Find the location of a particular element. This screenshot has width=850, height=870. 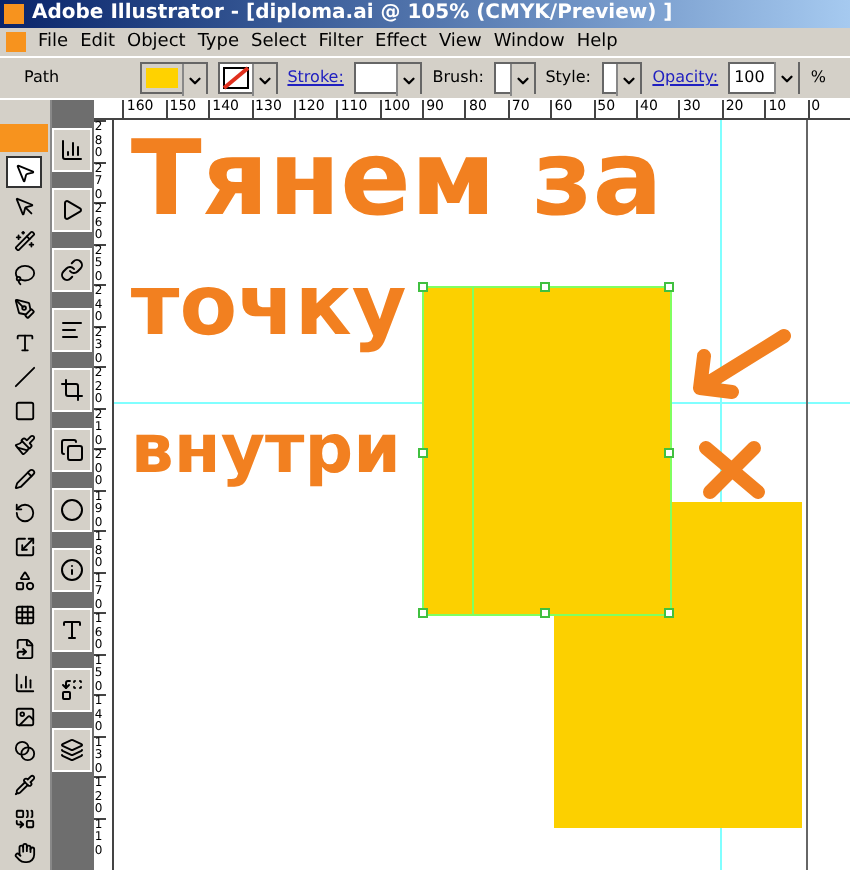

arrow-cursor-icon is located at coordinates (24, 172).